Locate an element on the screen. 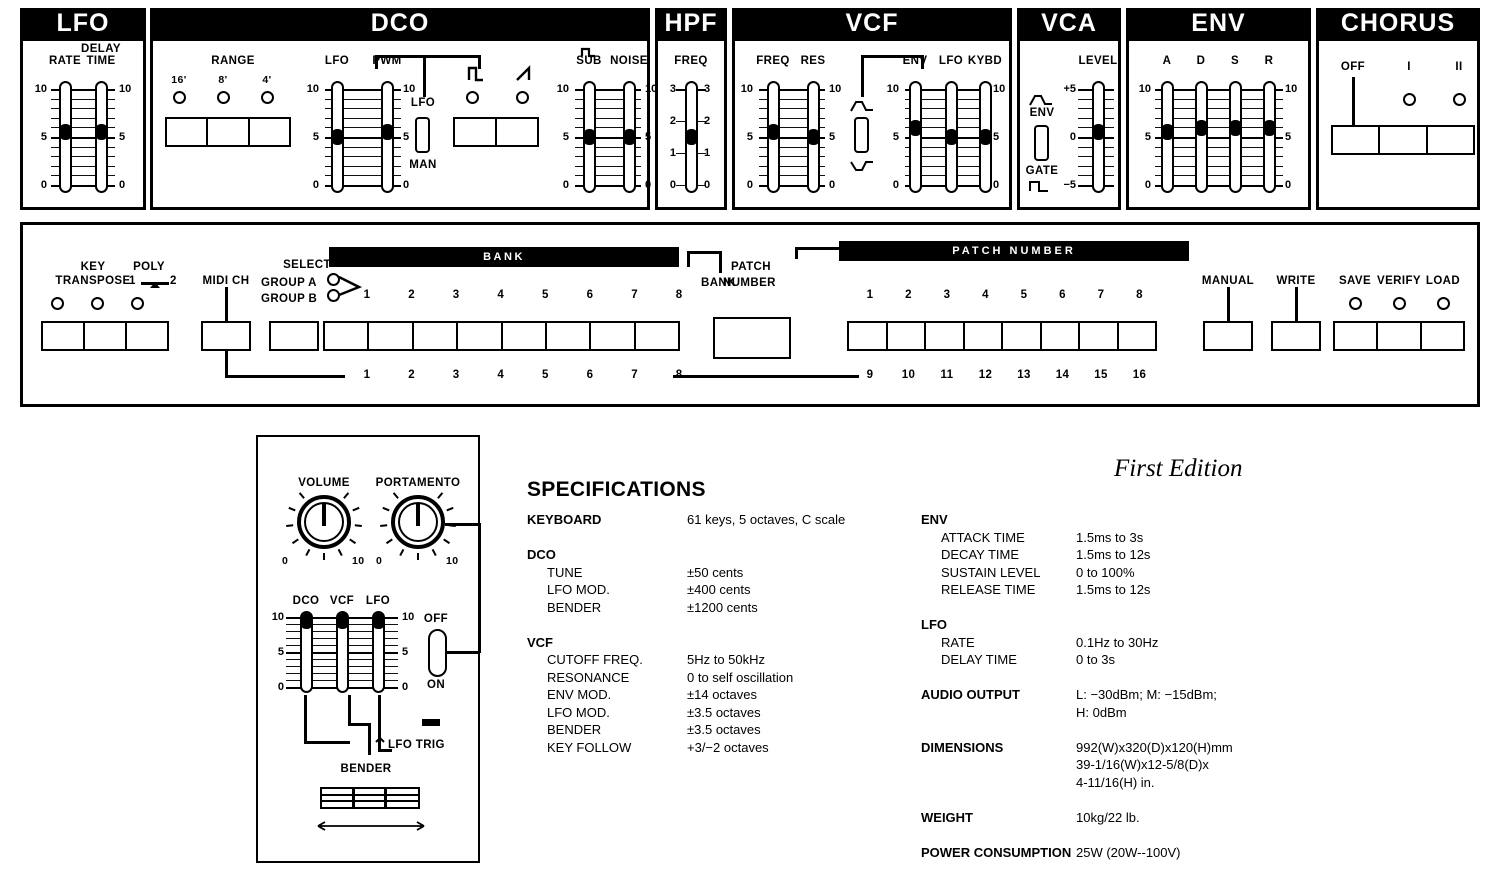 This screenshot has height=883, width=1500. slider-track-env-decay is located at coordinates (1201, 137).